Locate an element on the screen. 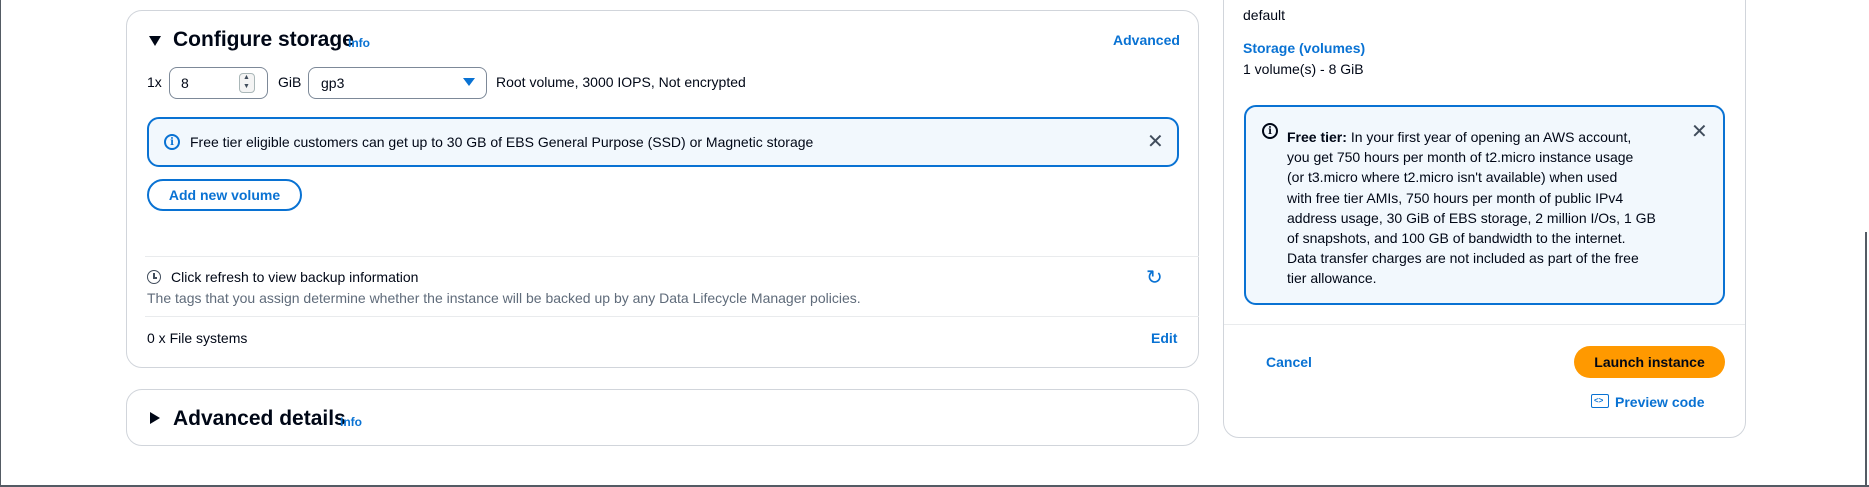  window-frame-left is located at coordinates (0, 243).